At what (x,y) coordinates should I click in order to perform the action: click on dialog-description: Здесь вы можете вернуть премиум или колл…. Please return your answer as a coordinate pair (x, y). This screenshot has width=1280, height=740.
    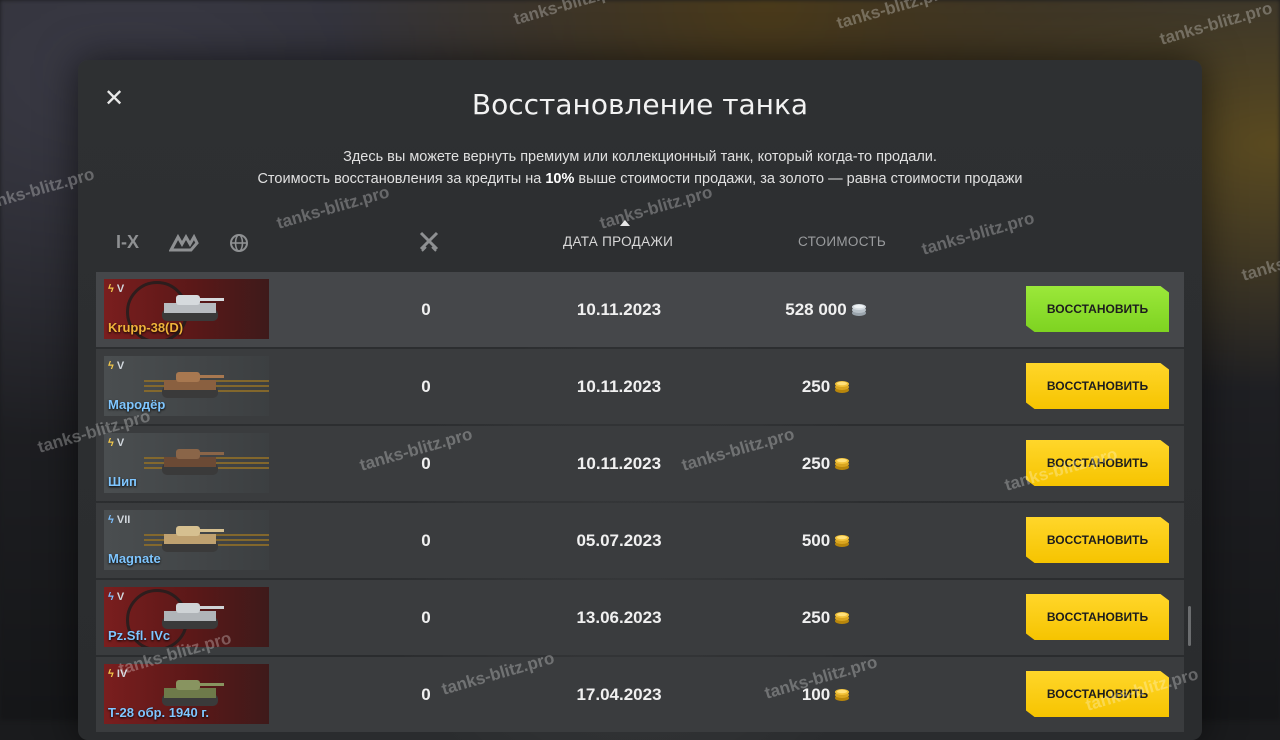
    Looking at the image, I should click on (640, 168).